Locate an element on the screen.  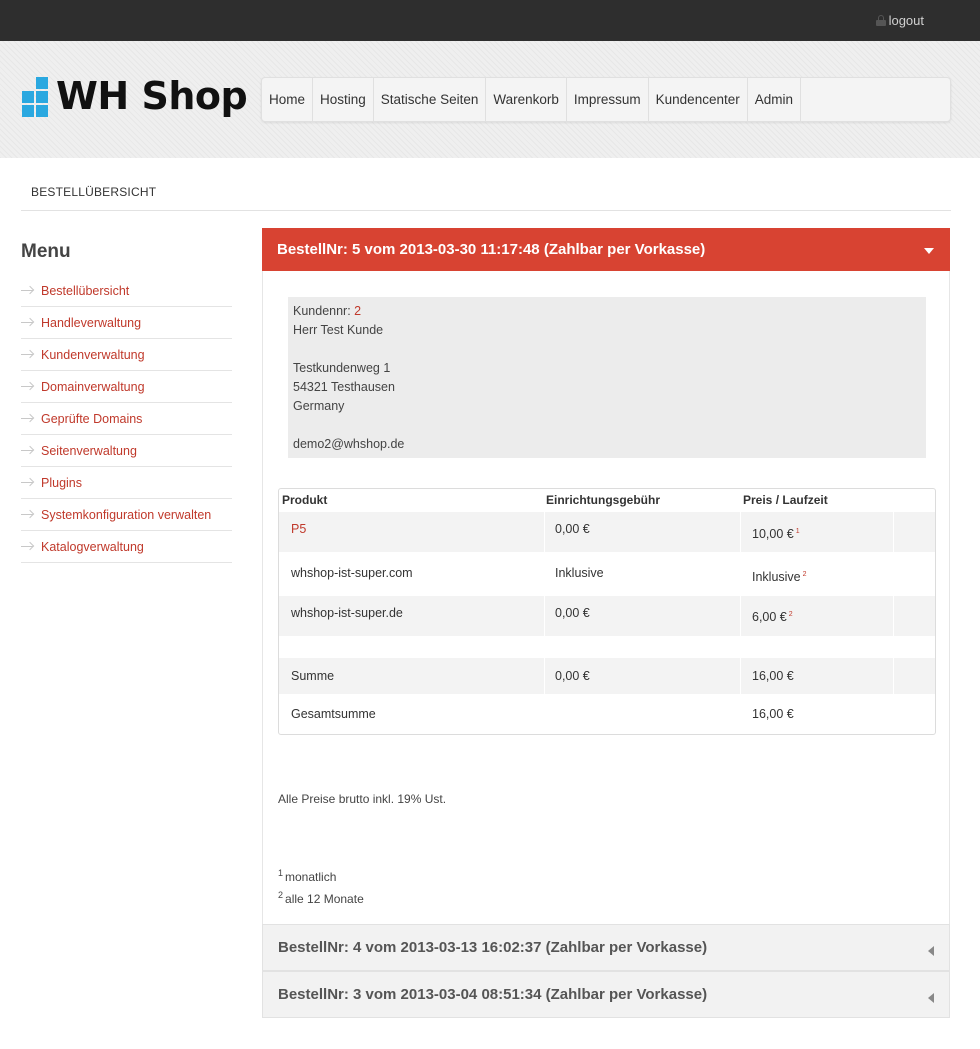
product-link: P5 is located at coordinates (298, 529).